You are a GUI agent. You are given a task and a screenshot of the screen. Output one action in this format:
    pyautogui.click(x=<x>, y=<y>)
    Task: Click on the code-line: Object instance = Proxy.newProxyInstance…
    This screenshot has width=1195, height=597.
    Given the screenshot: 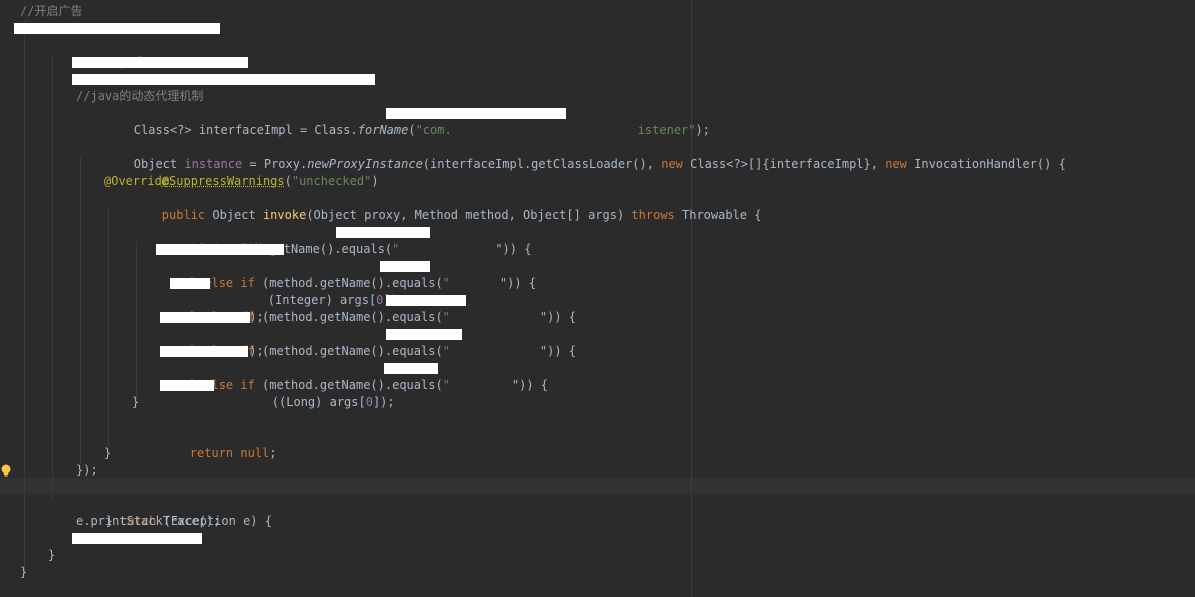 What is the action you would take?
    pyautogui.click(x=599, y=164)
    